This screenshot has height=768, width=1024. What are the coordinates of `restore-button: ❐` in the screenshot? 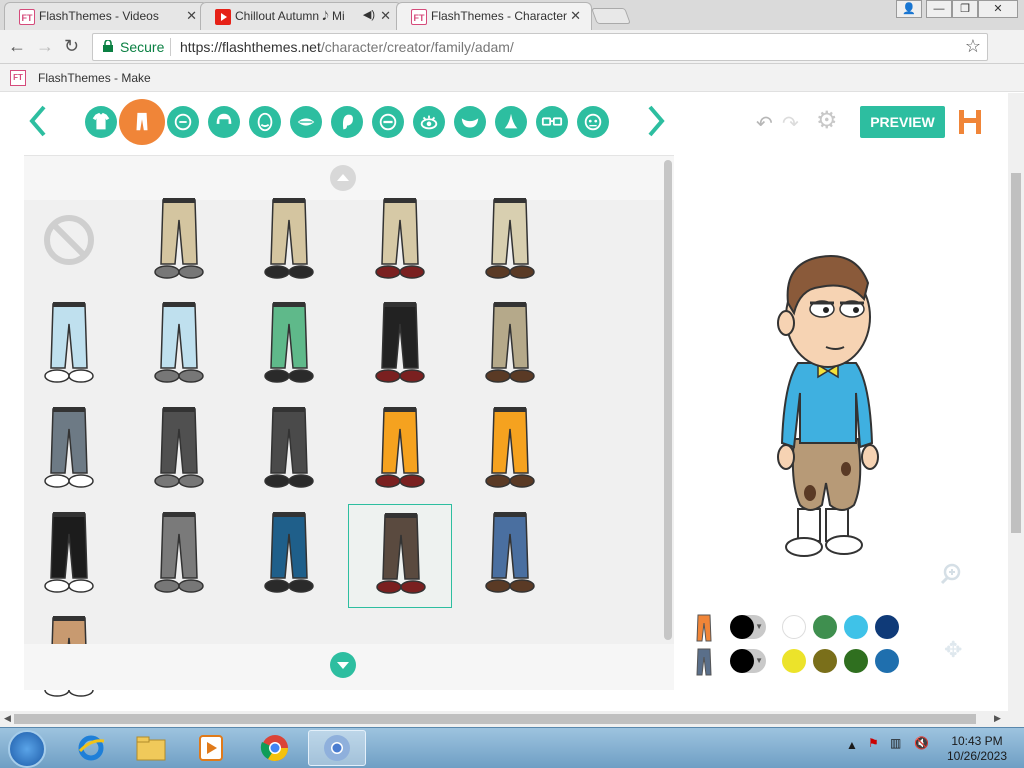 It's located at (965, 9).